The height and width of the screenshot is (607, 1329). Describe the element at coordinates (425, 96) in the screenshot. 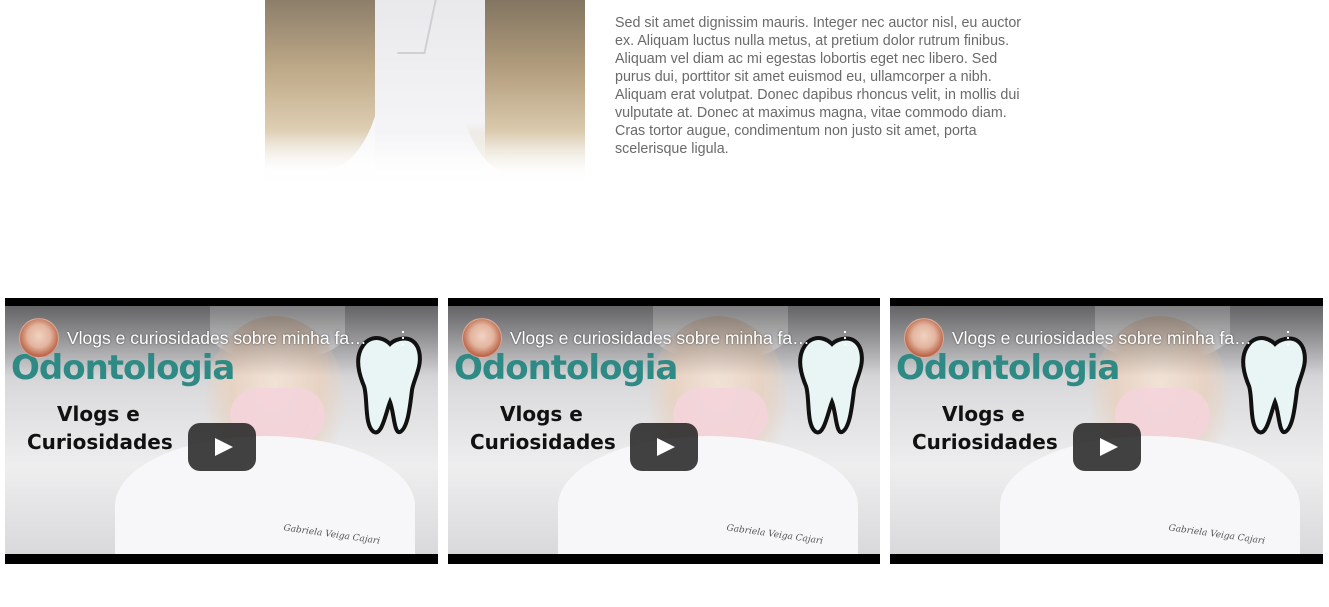

I see `doctor-portrait-image` at that location.